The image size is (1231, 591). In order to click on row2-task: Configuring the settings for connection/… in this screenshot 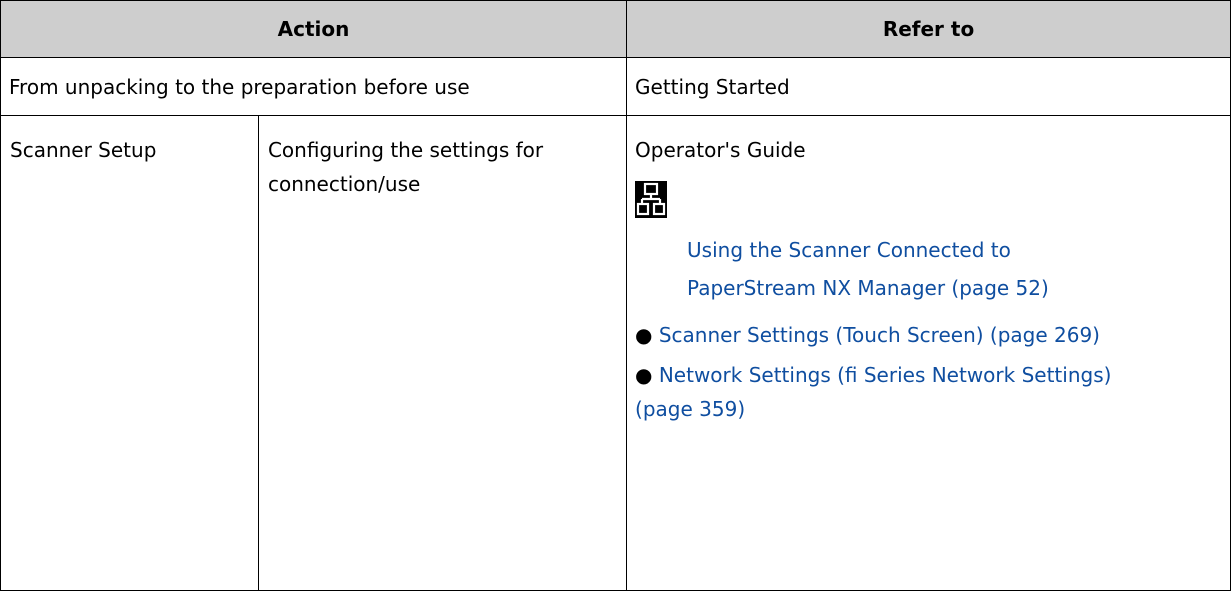, I will do `click(442, 158)`.